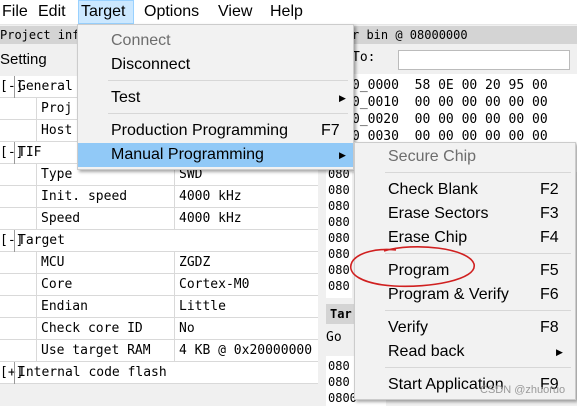 This screenshot has width=577, height=406. Describe the element at coordinates (465, 157) in the screenshot. I see `menu-item-secure-chip: Secure Chip` at that location.